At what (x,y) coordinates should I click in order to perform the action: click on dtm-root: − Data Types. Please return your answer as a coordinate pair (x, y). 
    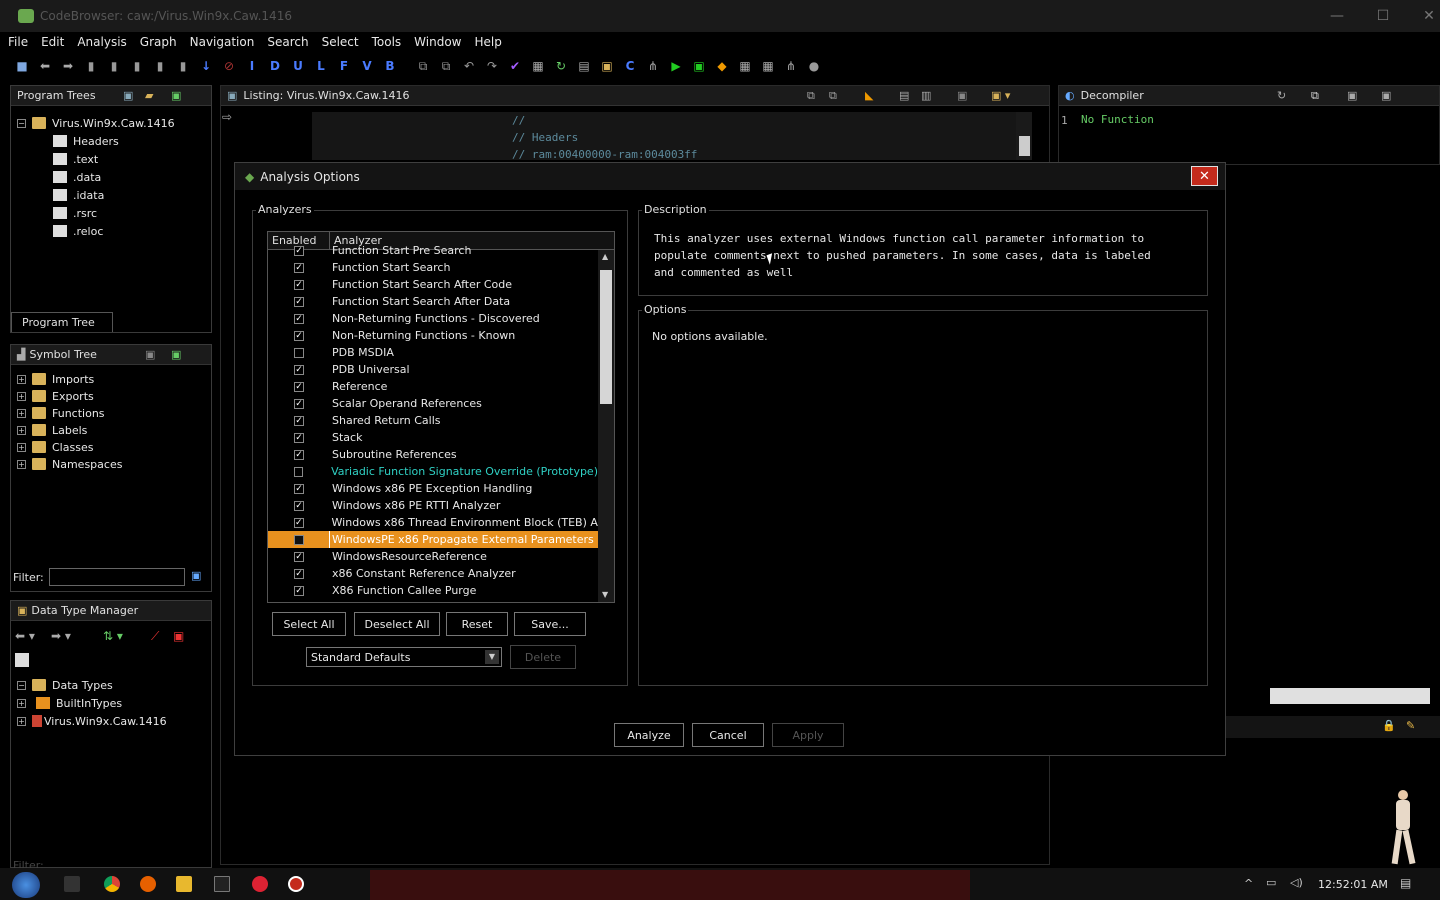
    Looking at the image, I should click on (65, 685).